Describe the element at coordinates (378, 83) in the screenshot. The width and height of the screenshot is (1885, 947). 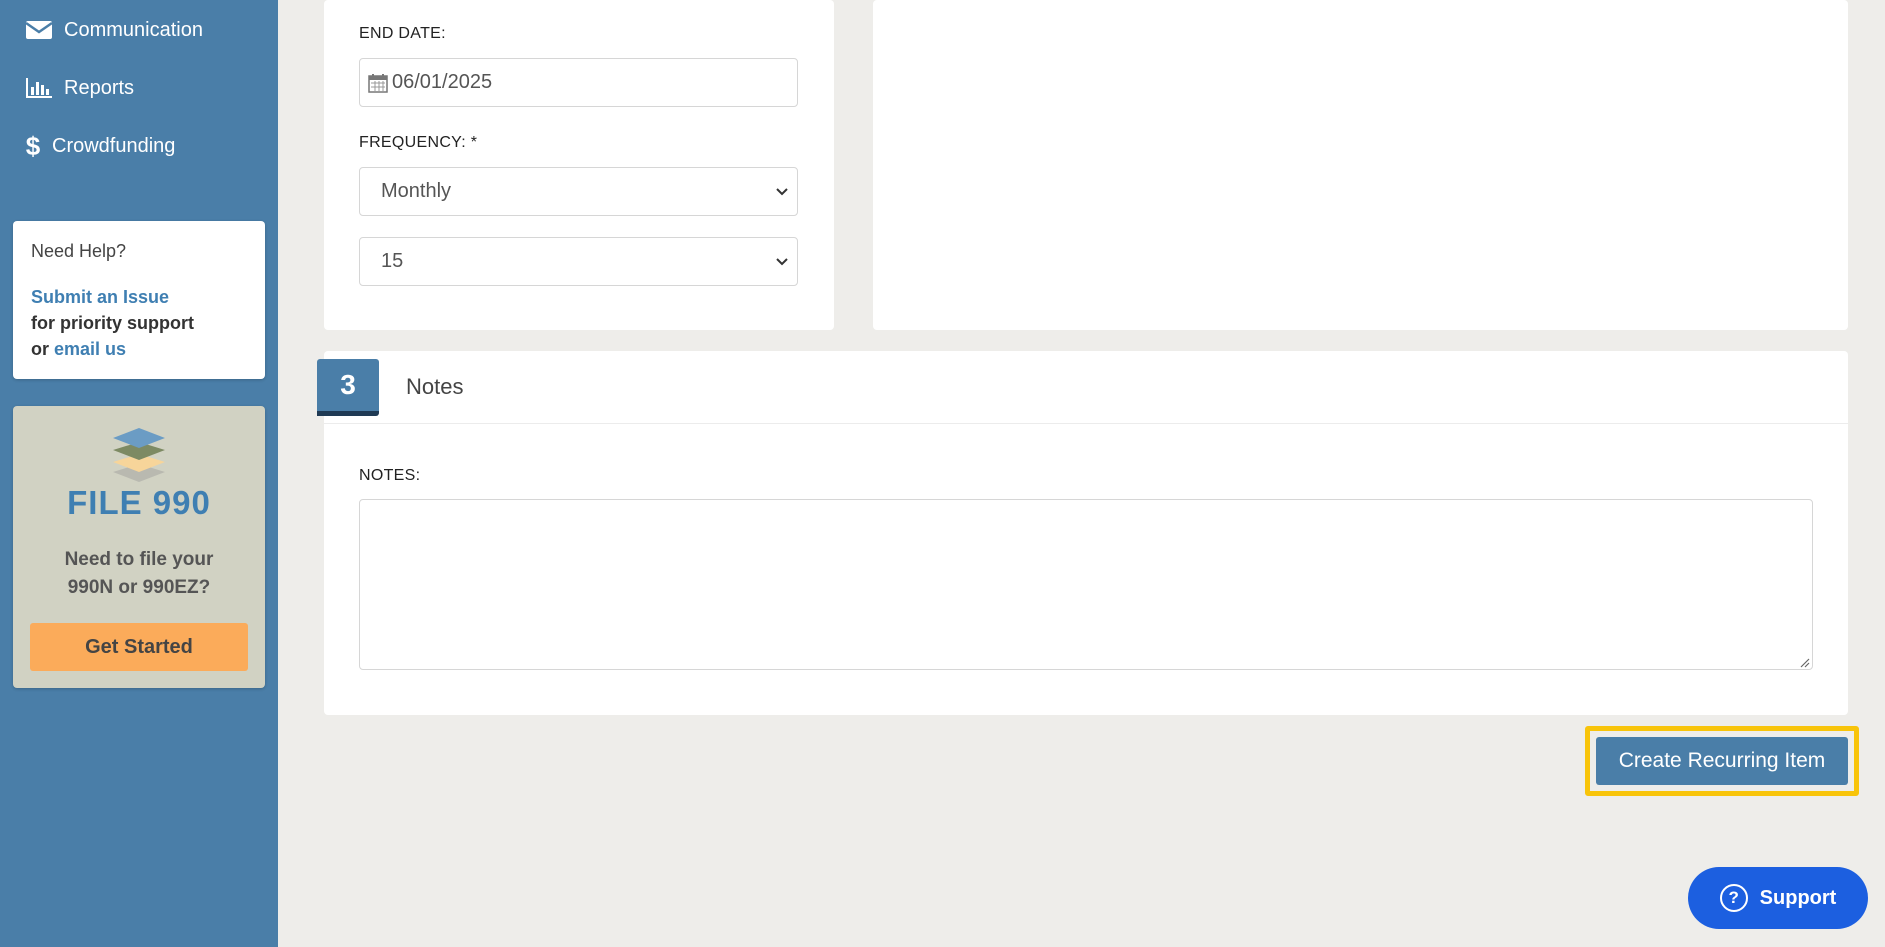
I see `calendar-icon` at that location.